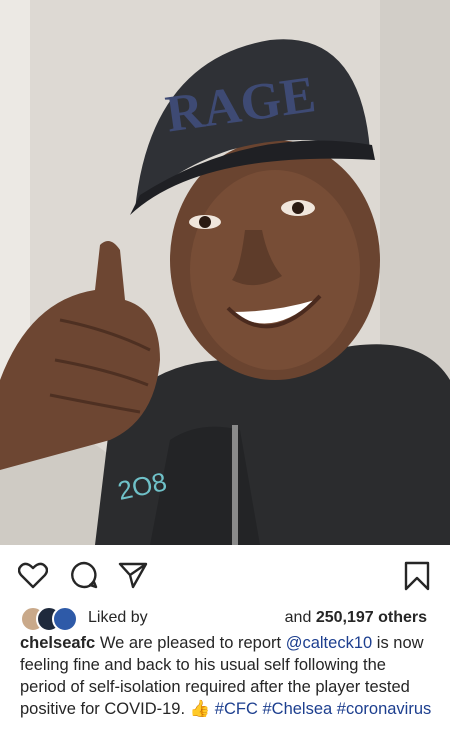 The height and width of the screenshot is (750, 450). What do you see at coordinates (84, 577) in the screenshot?
I see `comment-icon` at bounding box center [84, 577].